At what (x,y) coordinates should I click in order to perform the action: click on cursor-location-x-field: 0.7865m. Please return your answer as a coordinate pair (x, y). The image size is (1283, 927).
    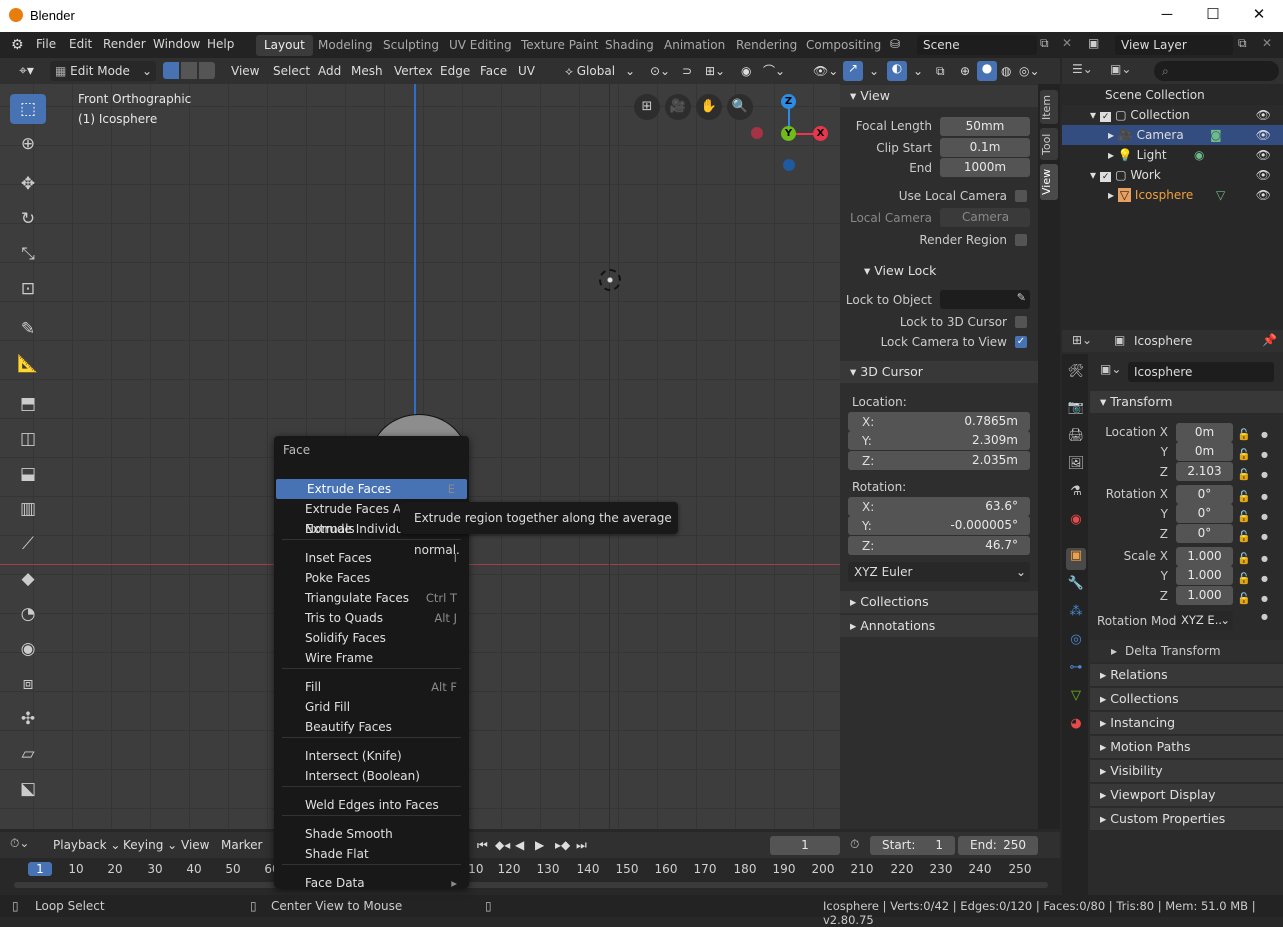
    Looking at the image, I should click on (939, 421).